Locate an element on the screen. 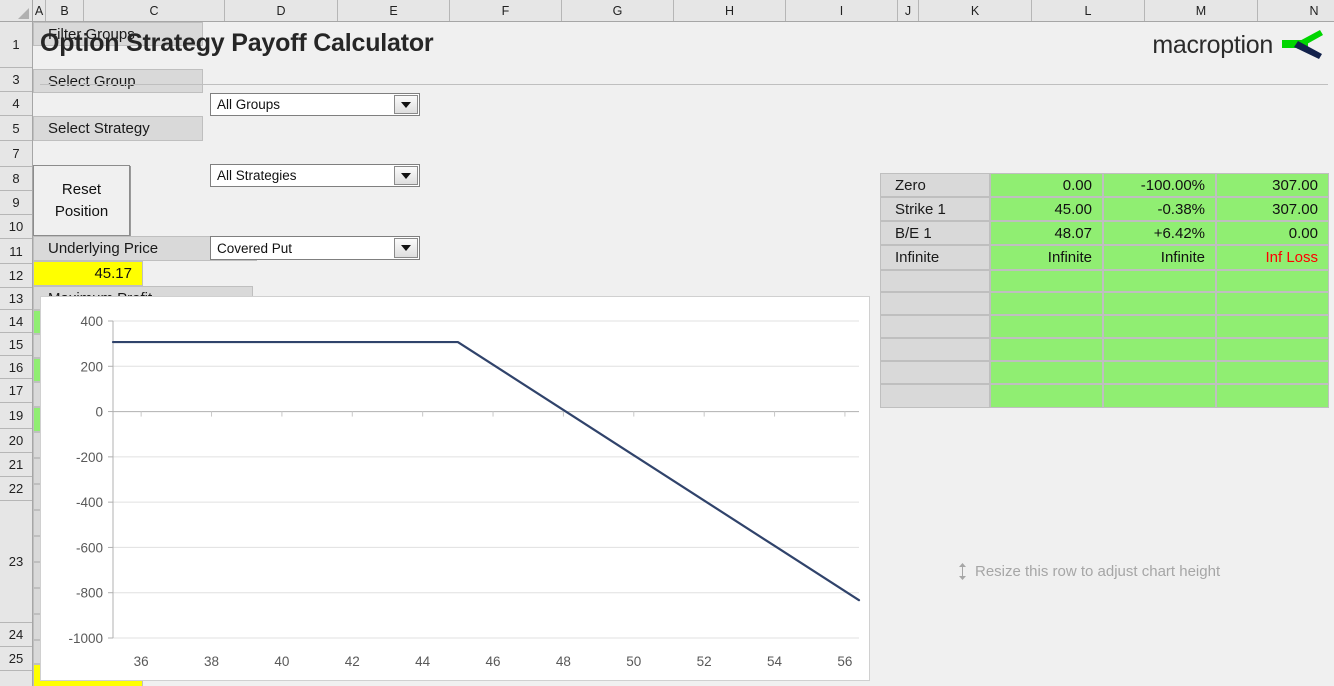 Image resolution: width=1334 pixels, height=686 pixels. select-strategy-value: Covered Put is located at coordinates (255, 248).